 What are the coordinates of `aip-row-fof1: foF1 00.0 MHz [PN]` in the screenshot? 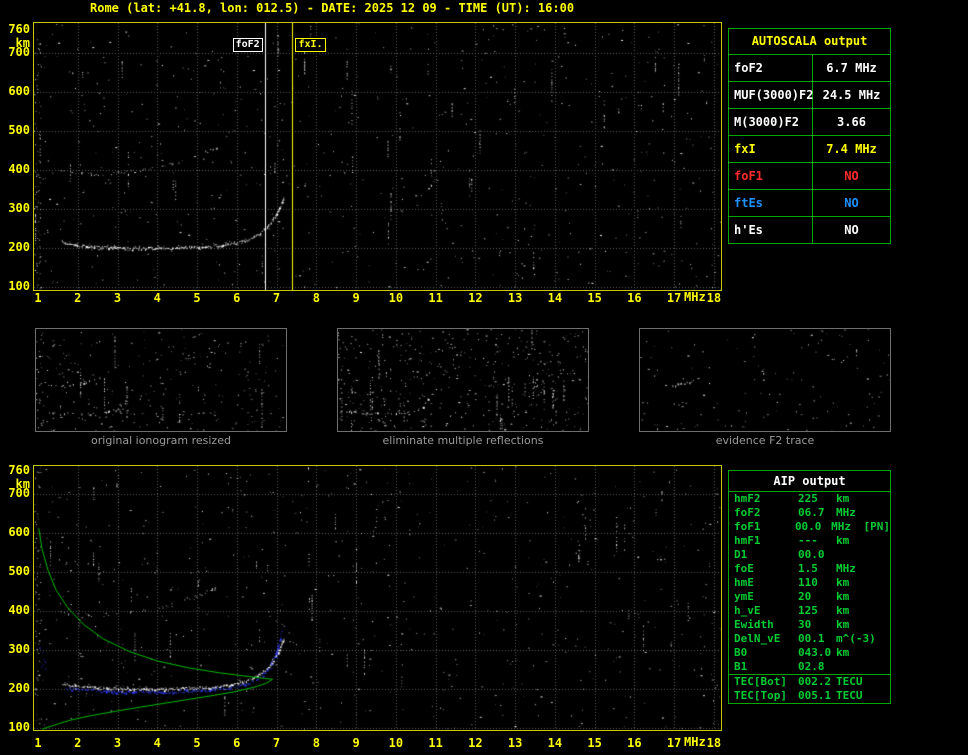 It's located at (809, 527).